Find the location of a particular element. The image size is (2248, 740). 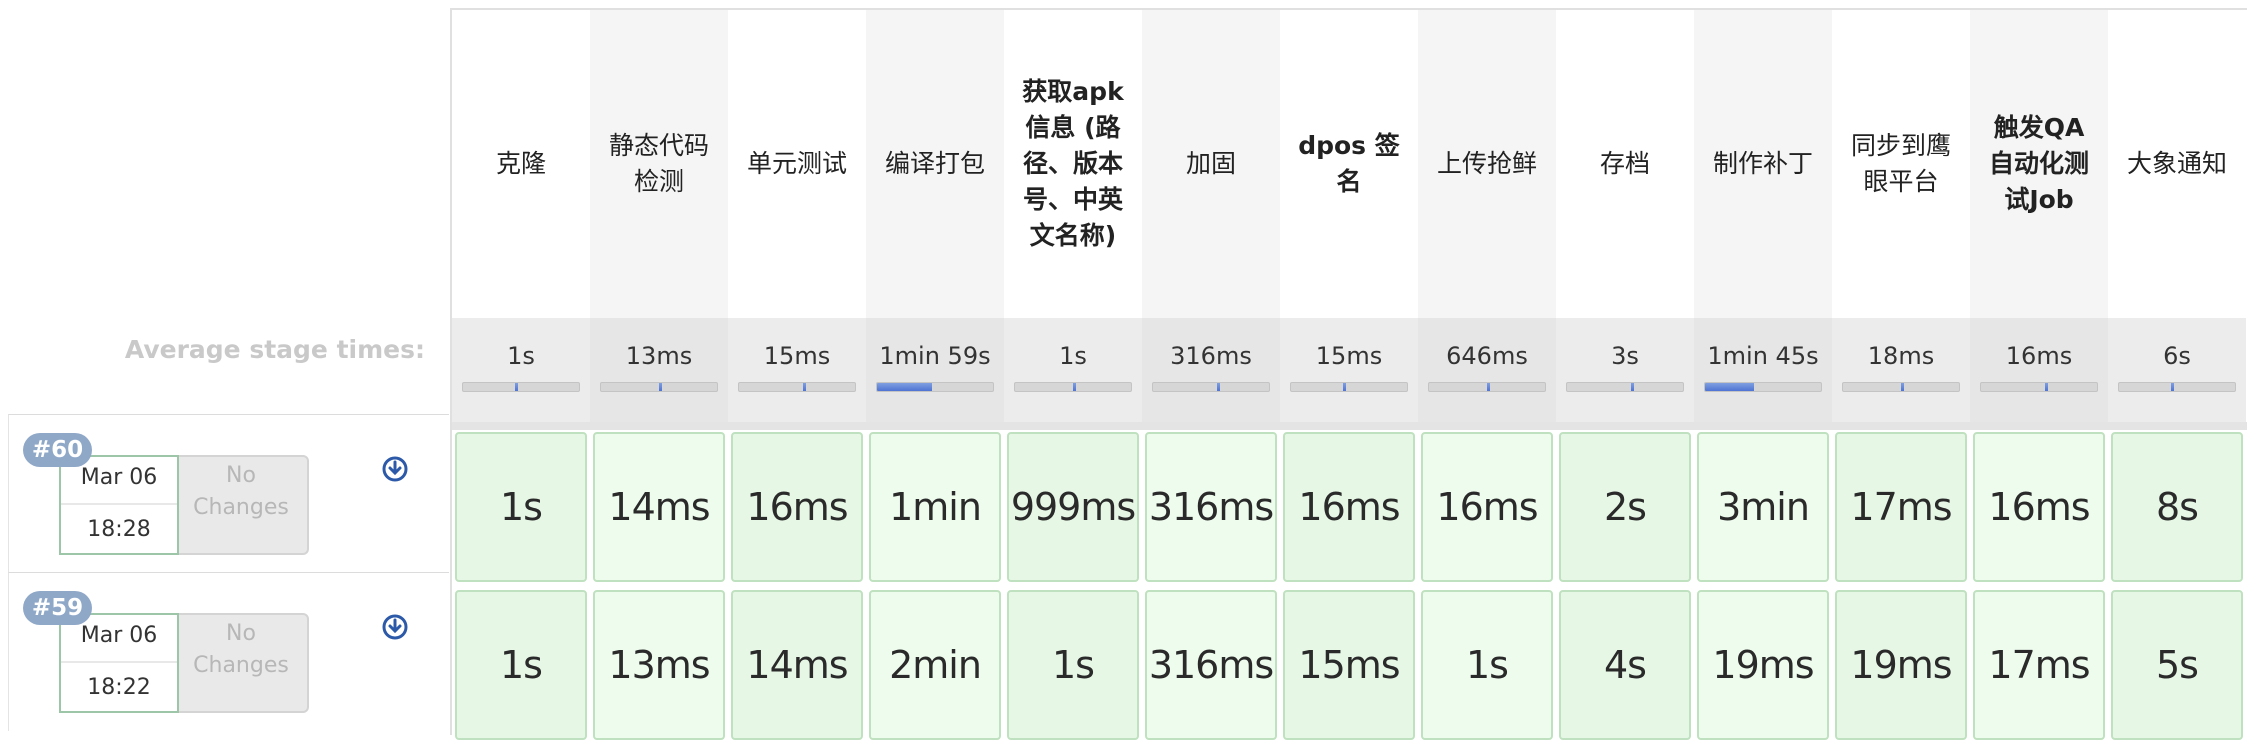

stage-name: 存档 is located at coordinates (1624, 163).